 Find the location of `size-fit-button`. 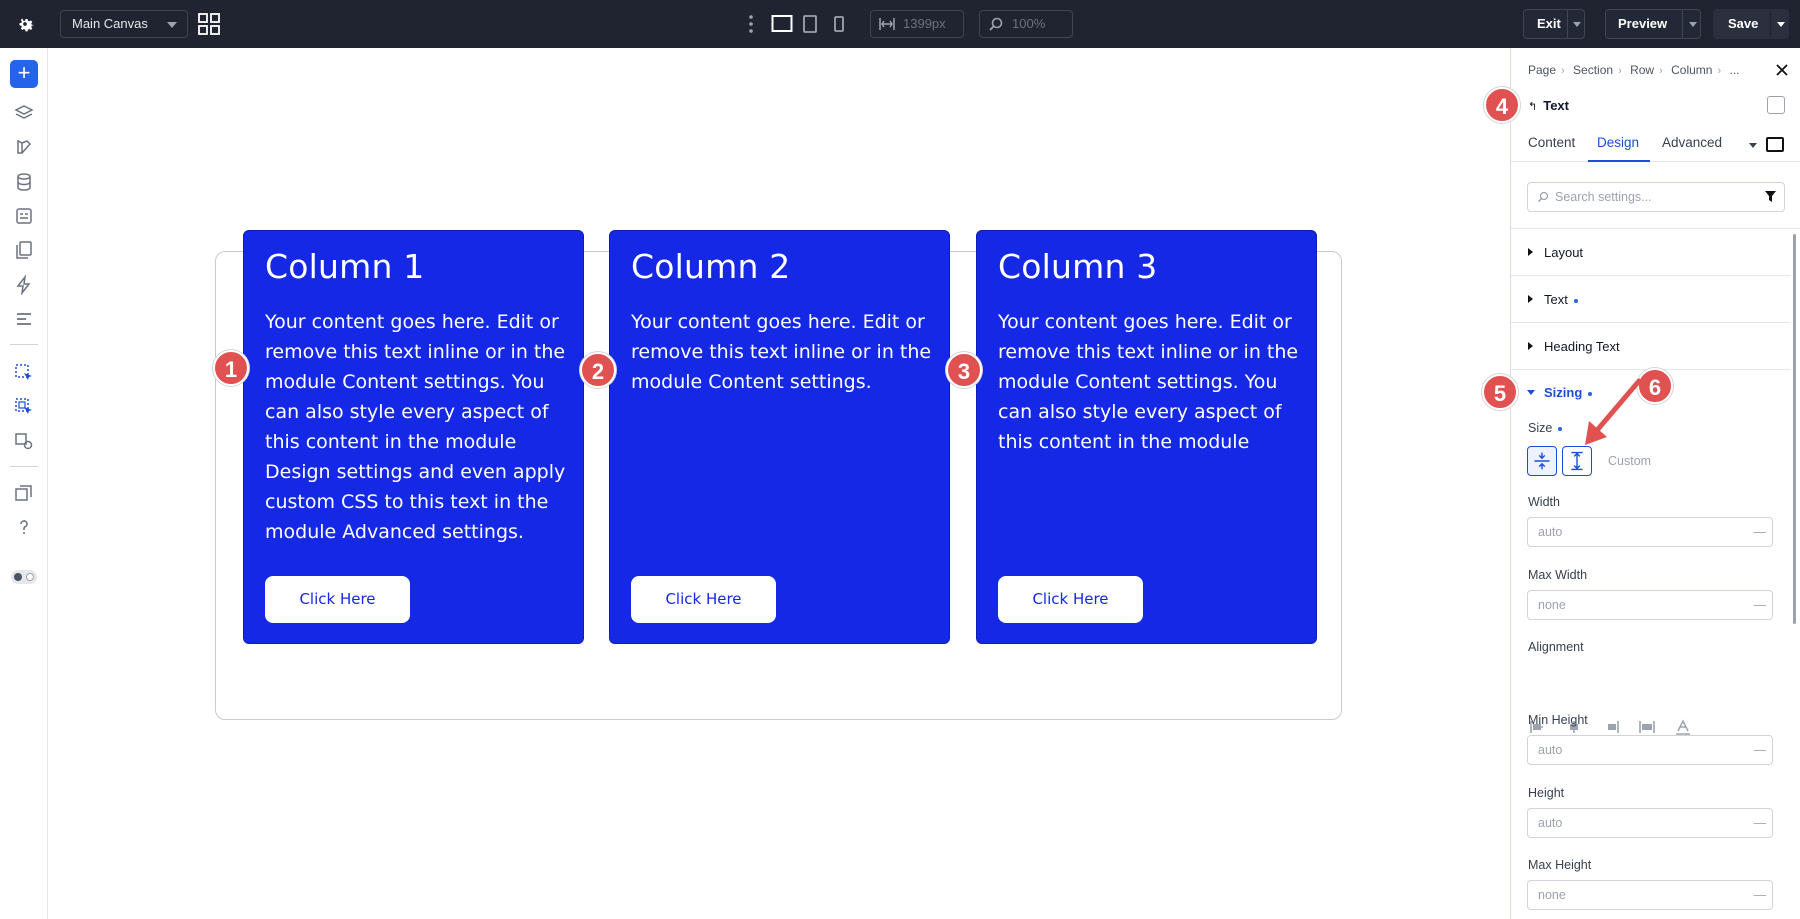

size-fit-button is located at coordinates (1542, 461).